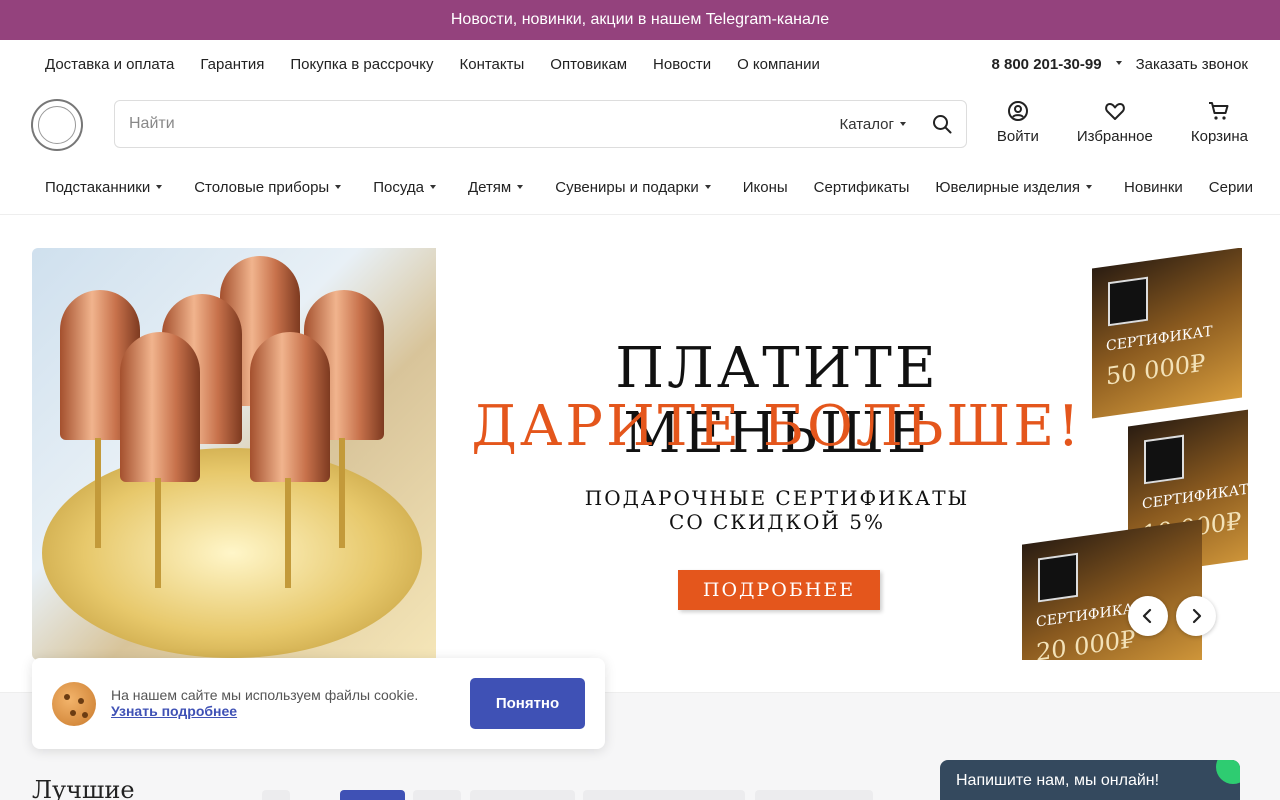 The image size is (1280, 800). I want to click on nav-label: Ювелирные изделия, so click(1008, 187).